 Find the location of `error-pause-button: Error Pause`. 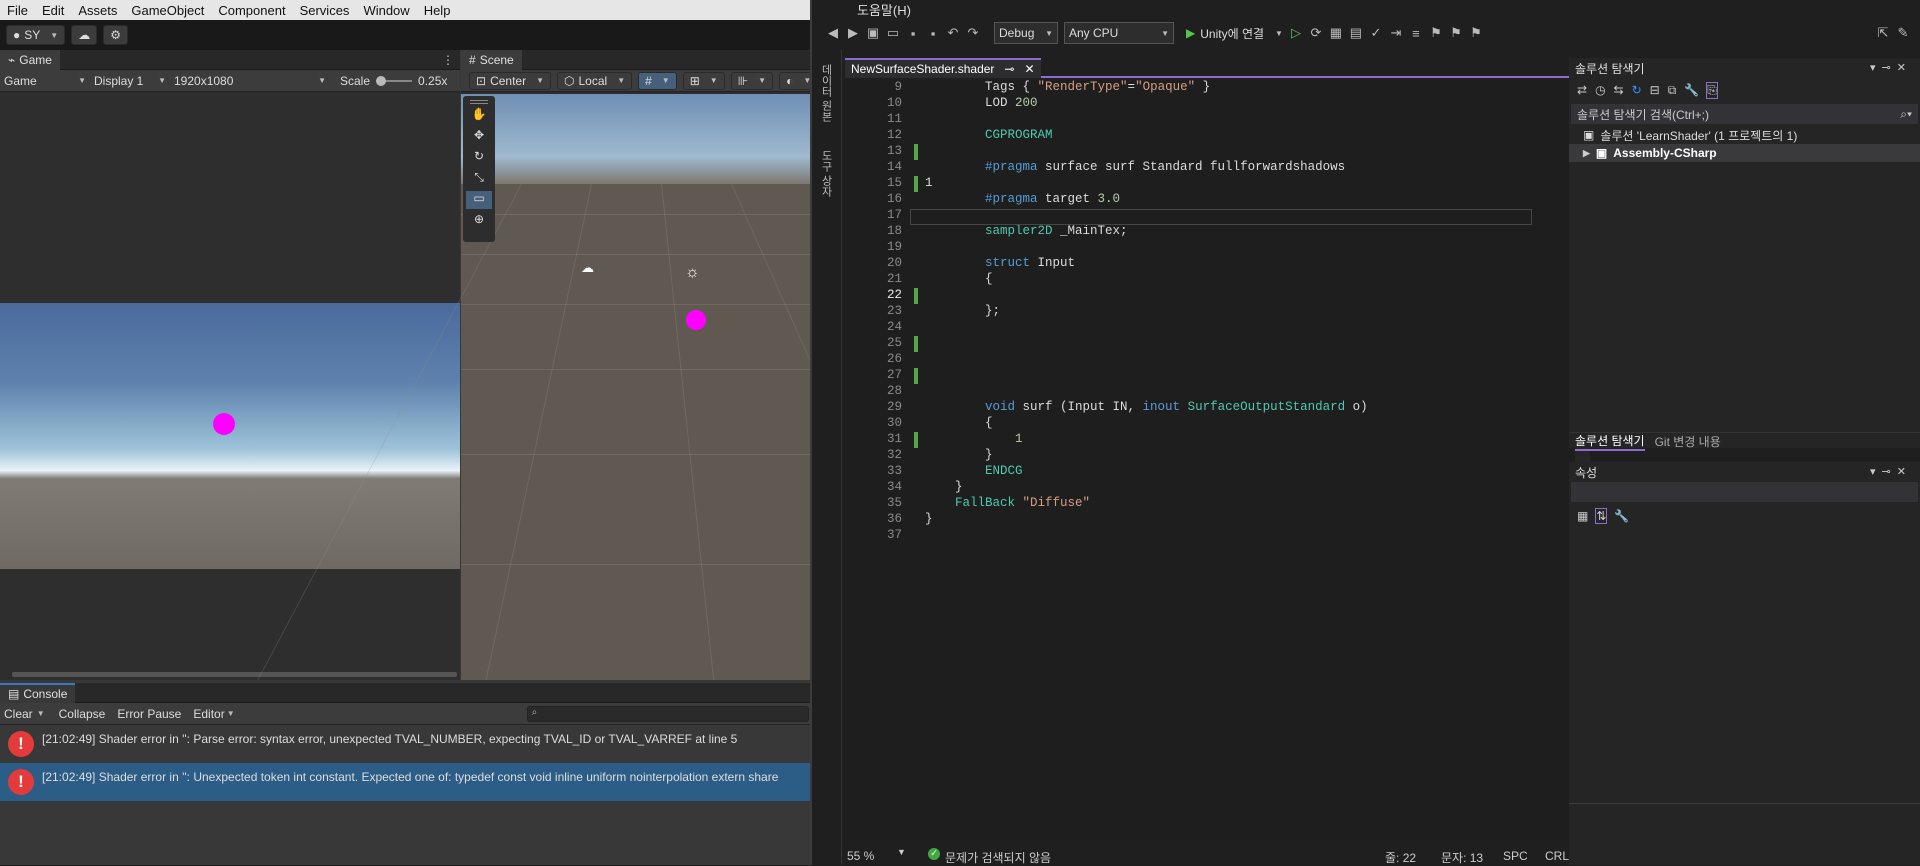

error-pause-button: Error Pause is located at coordinates (149, 714).